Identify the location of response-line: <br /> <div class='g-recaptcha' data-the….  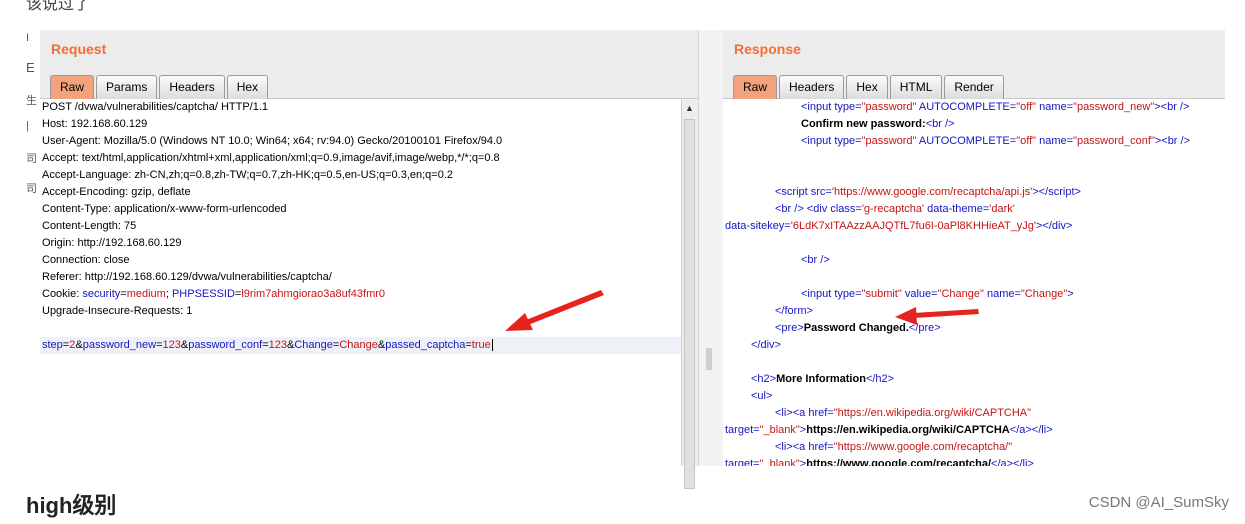
(895, 209).